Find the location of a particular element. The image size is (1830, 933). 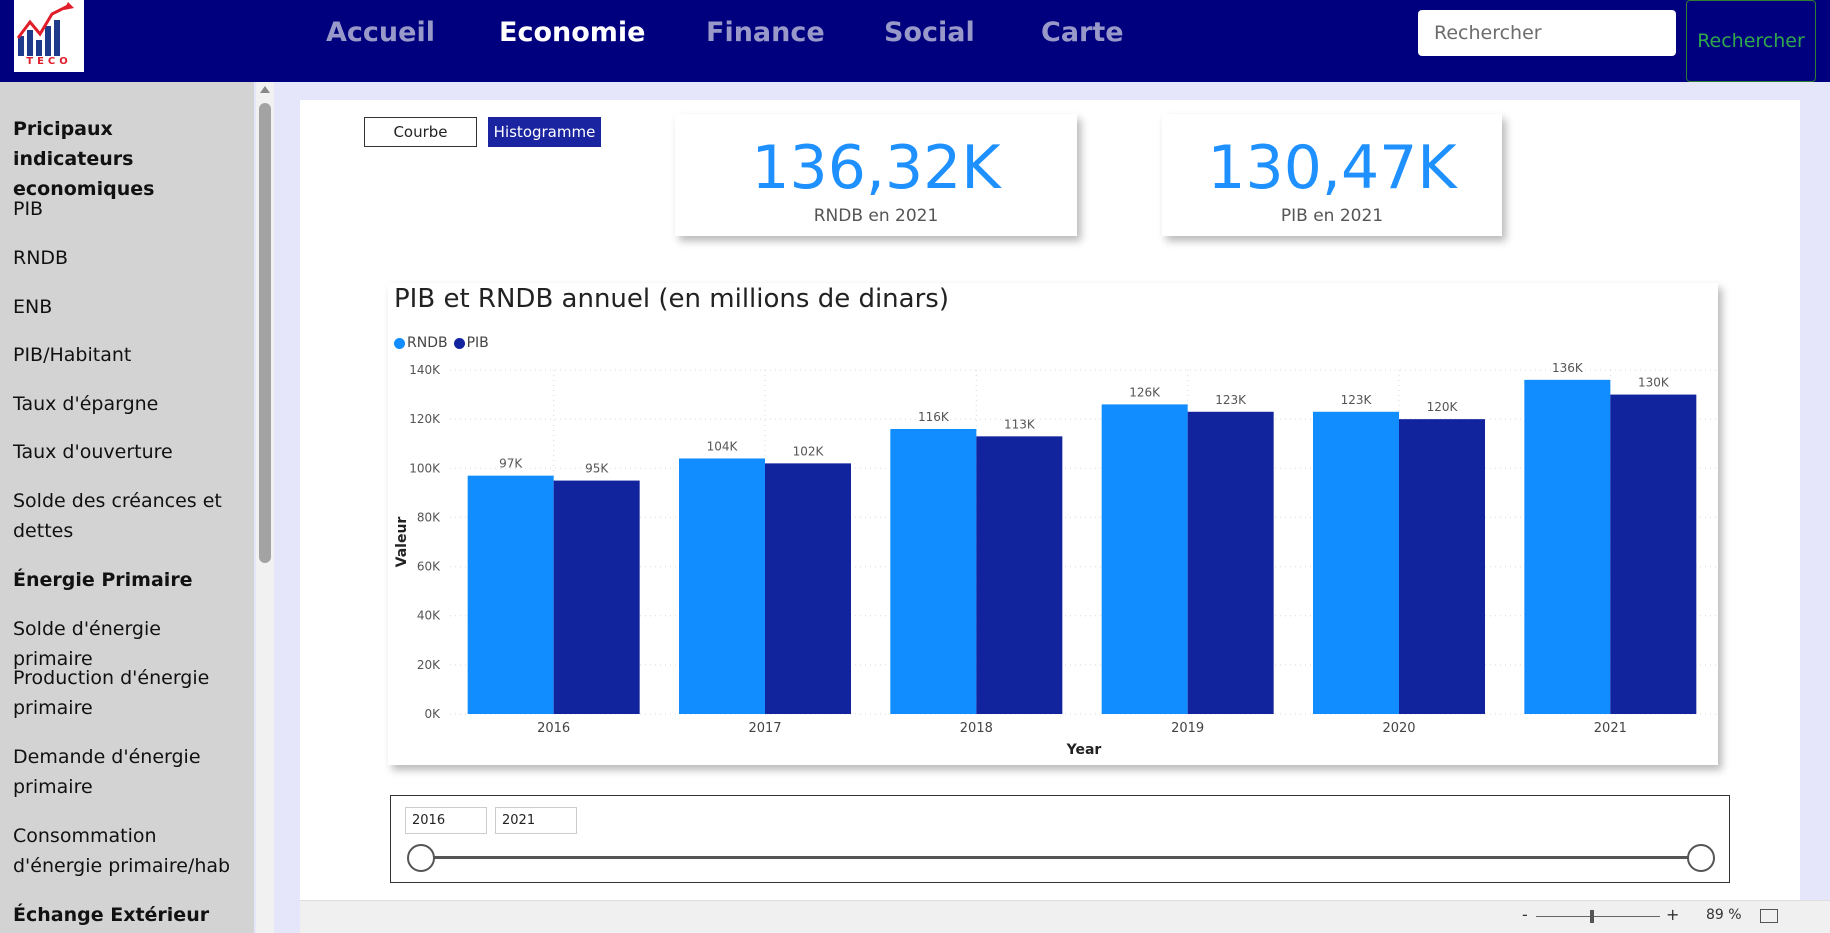

bar-rndb-2017 is located at coordinates (722, 586).